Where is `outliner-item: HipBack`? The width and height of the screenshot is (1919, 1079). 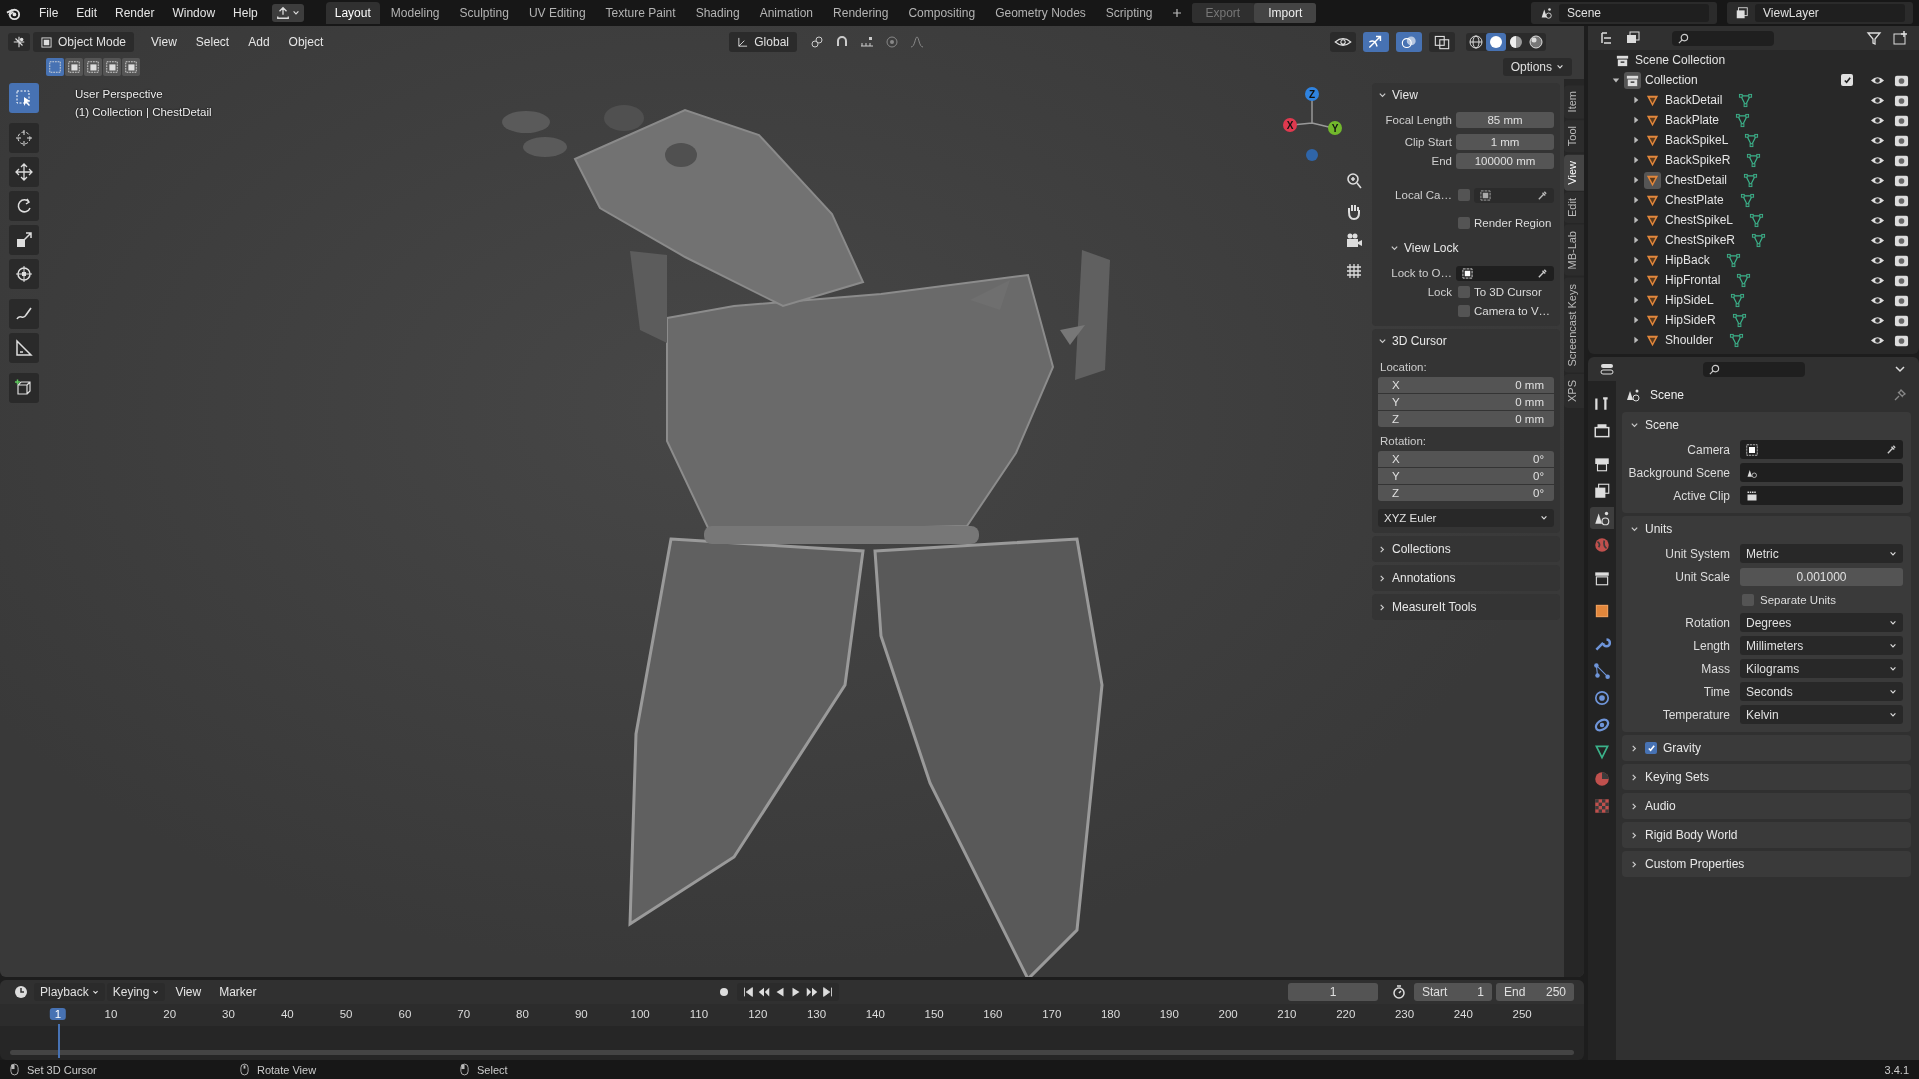
outliner-item: HipBack is located at coordinates (1687, 260).